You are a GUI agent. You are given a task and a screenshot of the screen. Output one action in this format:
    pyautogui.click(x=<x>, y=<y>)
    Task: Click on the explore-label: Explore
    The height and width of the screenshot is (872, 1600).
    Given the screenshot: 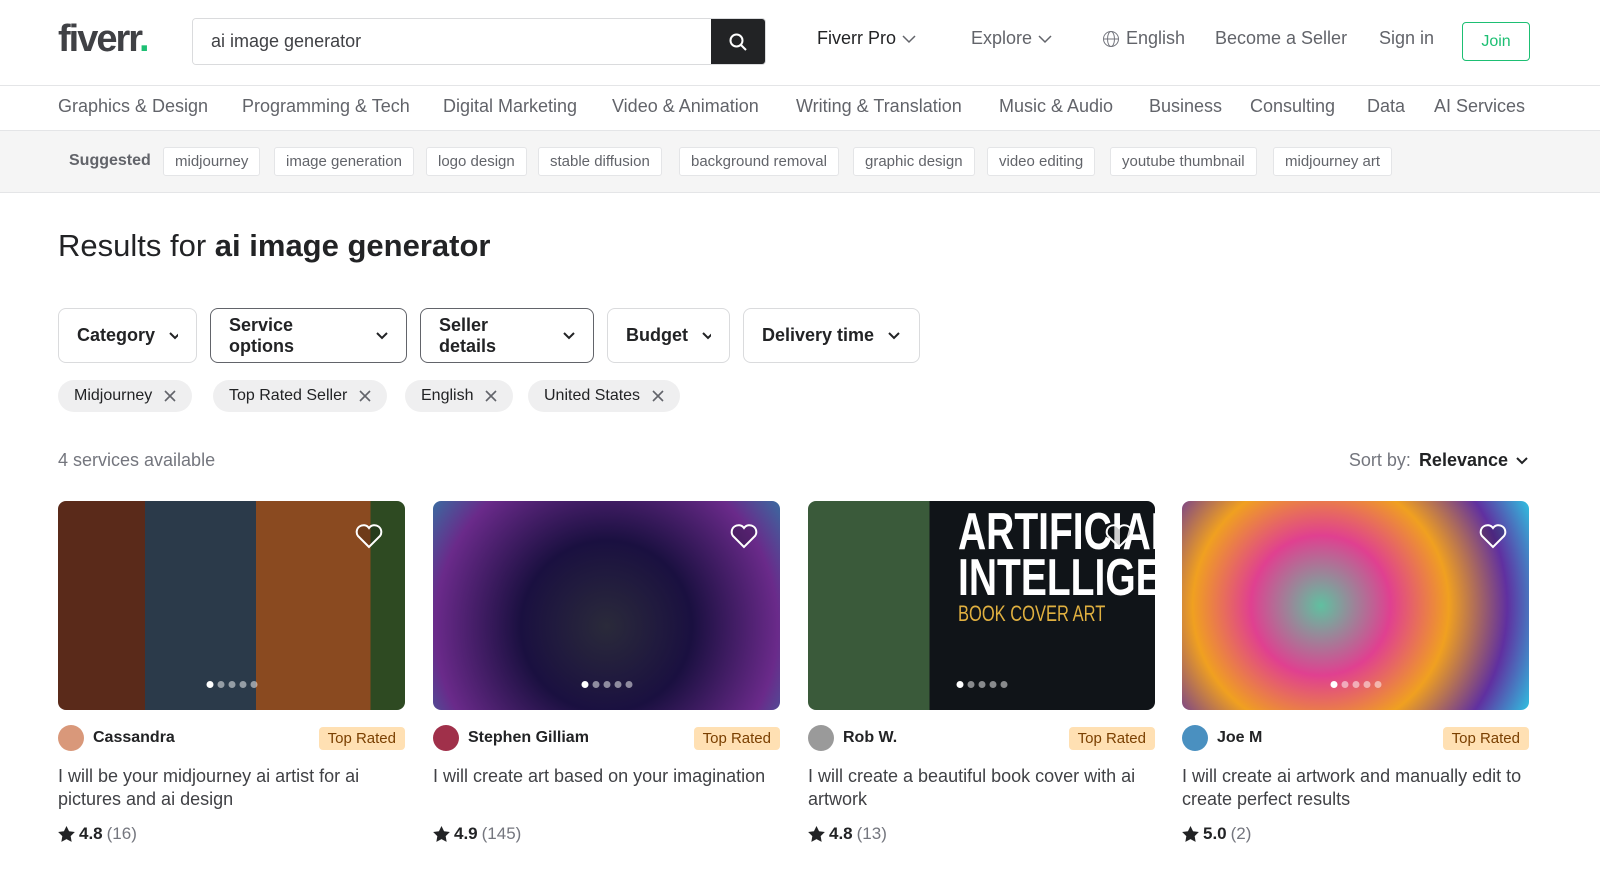 What is the action you would take?
    pyautogui.click(x=1002, y=38)
    